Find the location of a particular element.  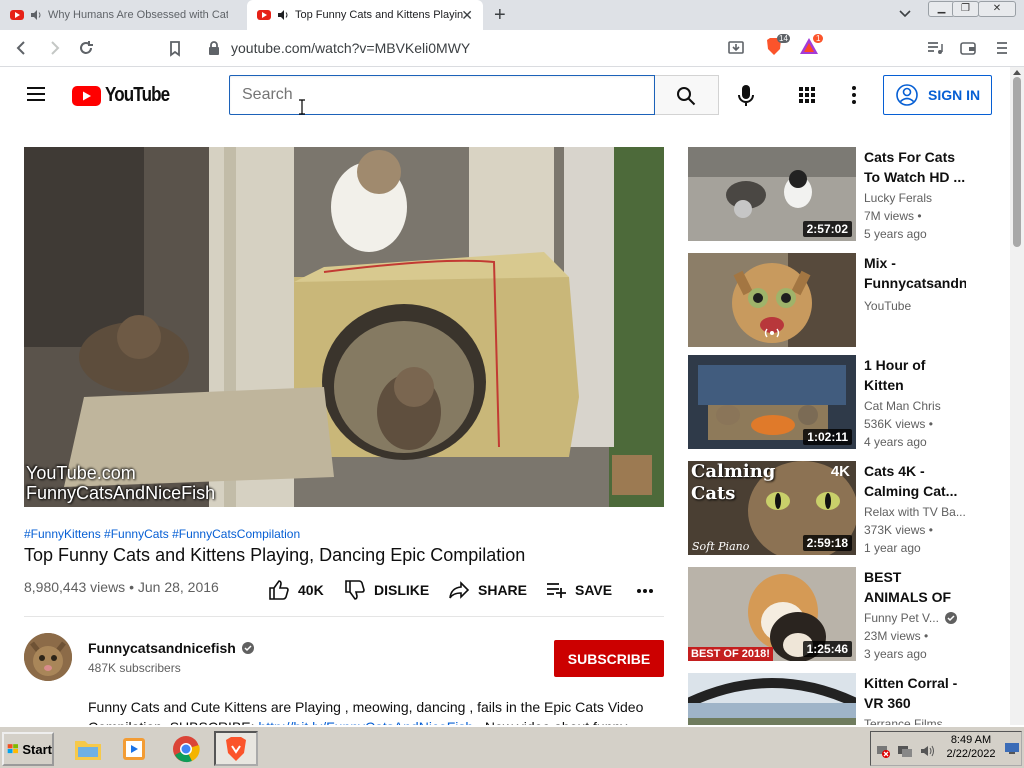

channel-name: Funnycatsandnicefish is located at coordinates (171, 648).